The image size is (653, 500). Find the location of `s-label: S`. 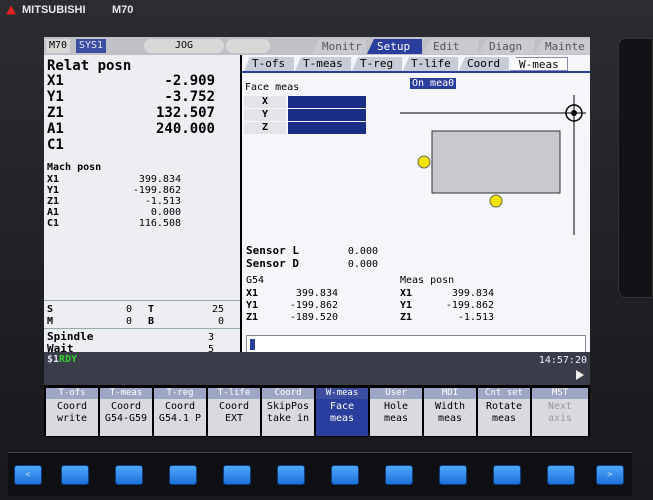

s-label: S is located at coordinates (50, 309).